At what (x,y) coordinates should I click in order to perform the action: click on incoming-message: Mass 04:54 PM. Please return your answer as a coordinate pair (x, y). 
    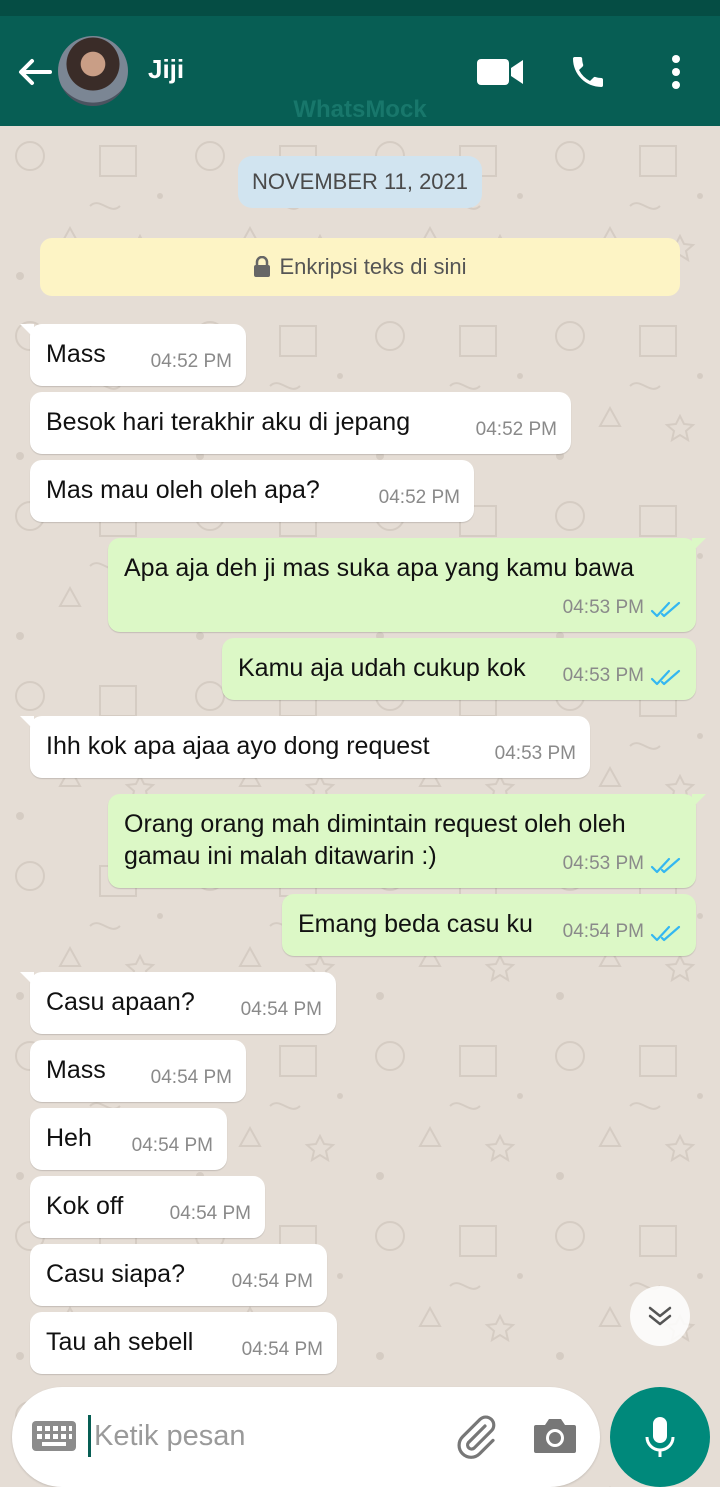
    Looking at the image, I should click on (138, 1071).